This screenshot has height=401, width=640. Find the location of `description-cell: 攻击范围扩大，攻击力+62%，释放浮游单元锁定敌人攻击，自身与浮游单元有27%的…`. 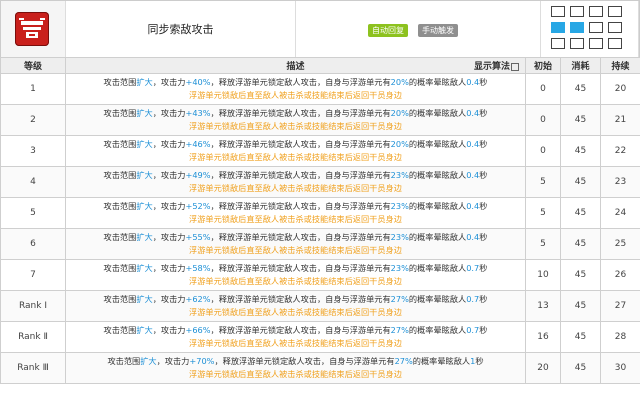

description-cell: 攻击范围扩大，攻击力+62%，释放浮游单元锁定敌人攻击，自身与浮游单元有27%的… is located at coordinates (295, 306).